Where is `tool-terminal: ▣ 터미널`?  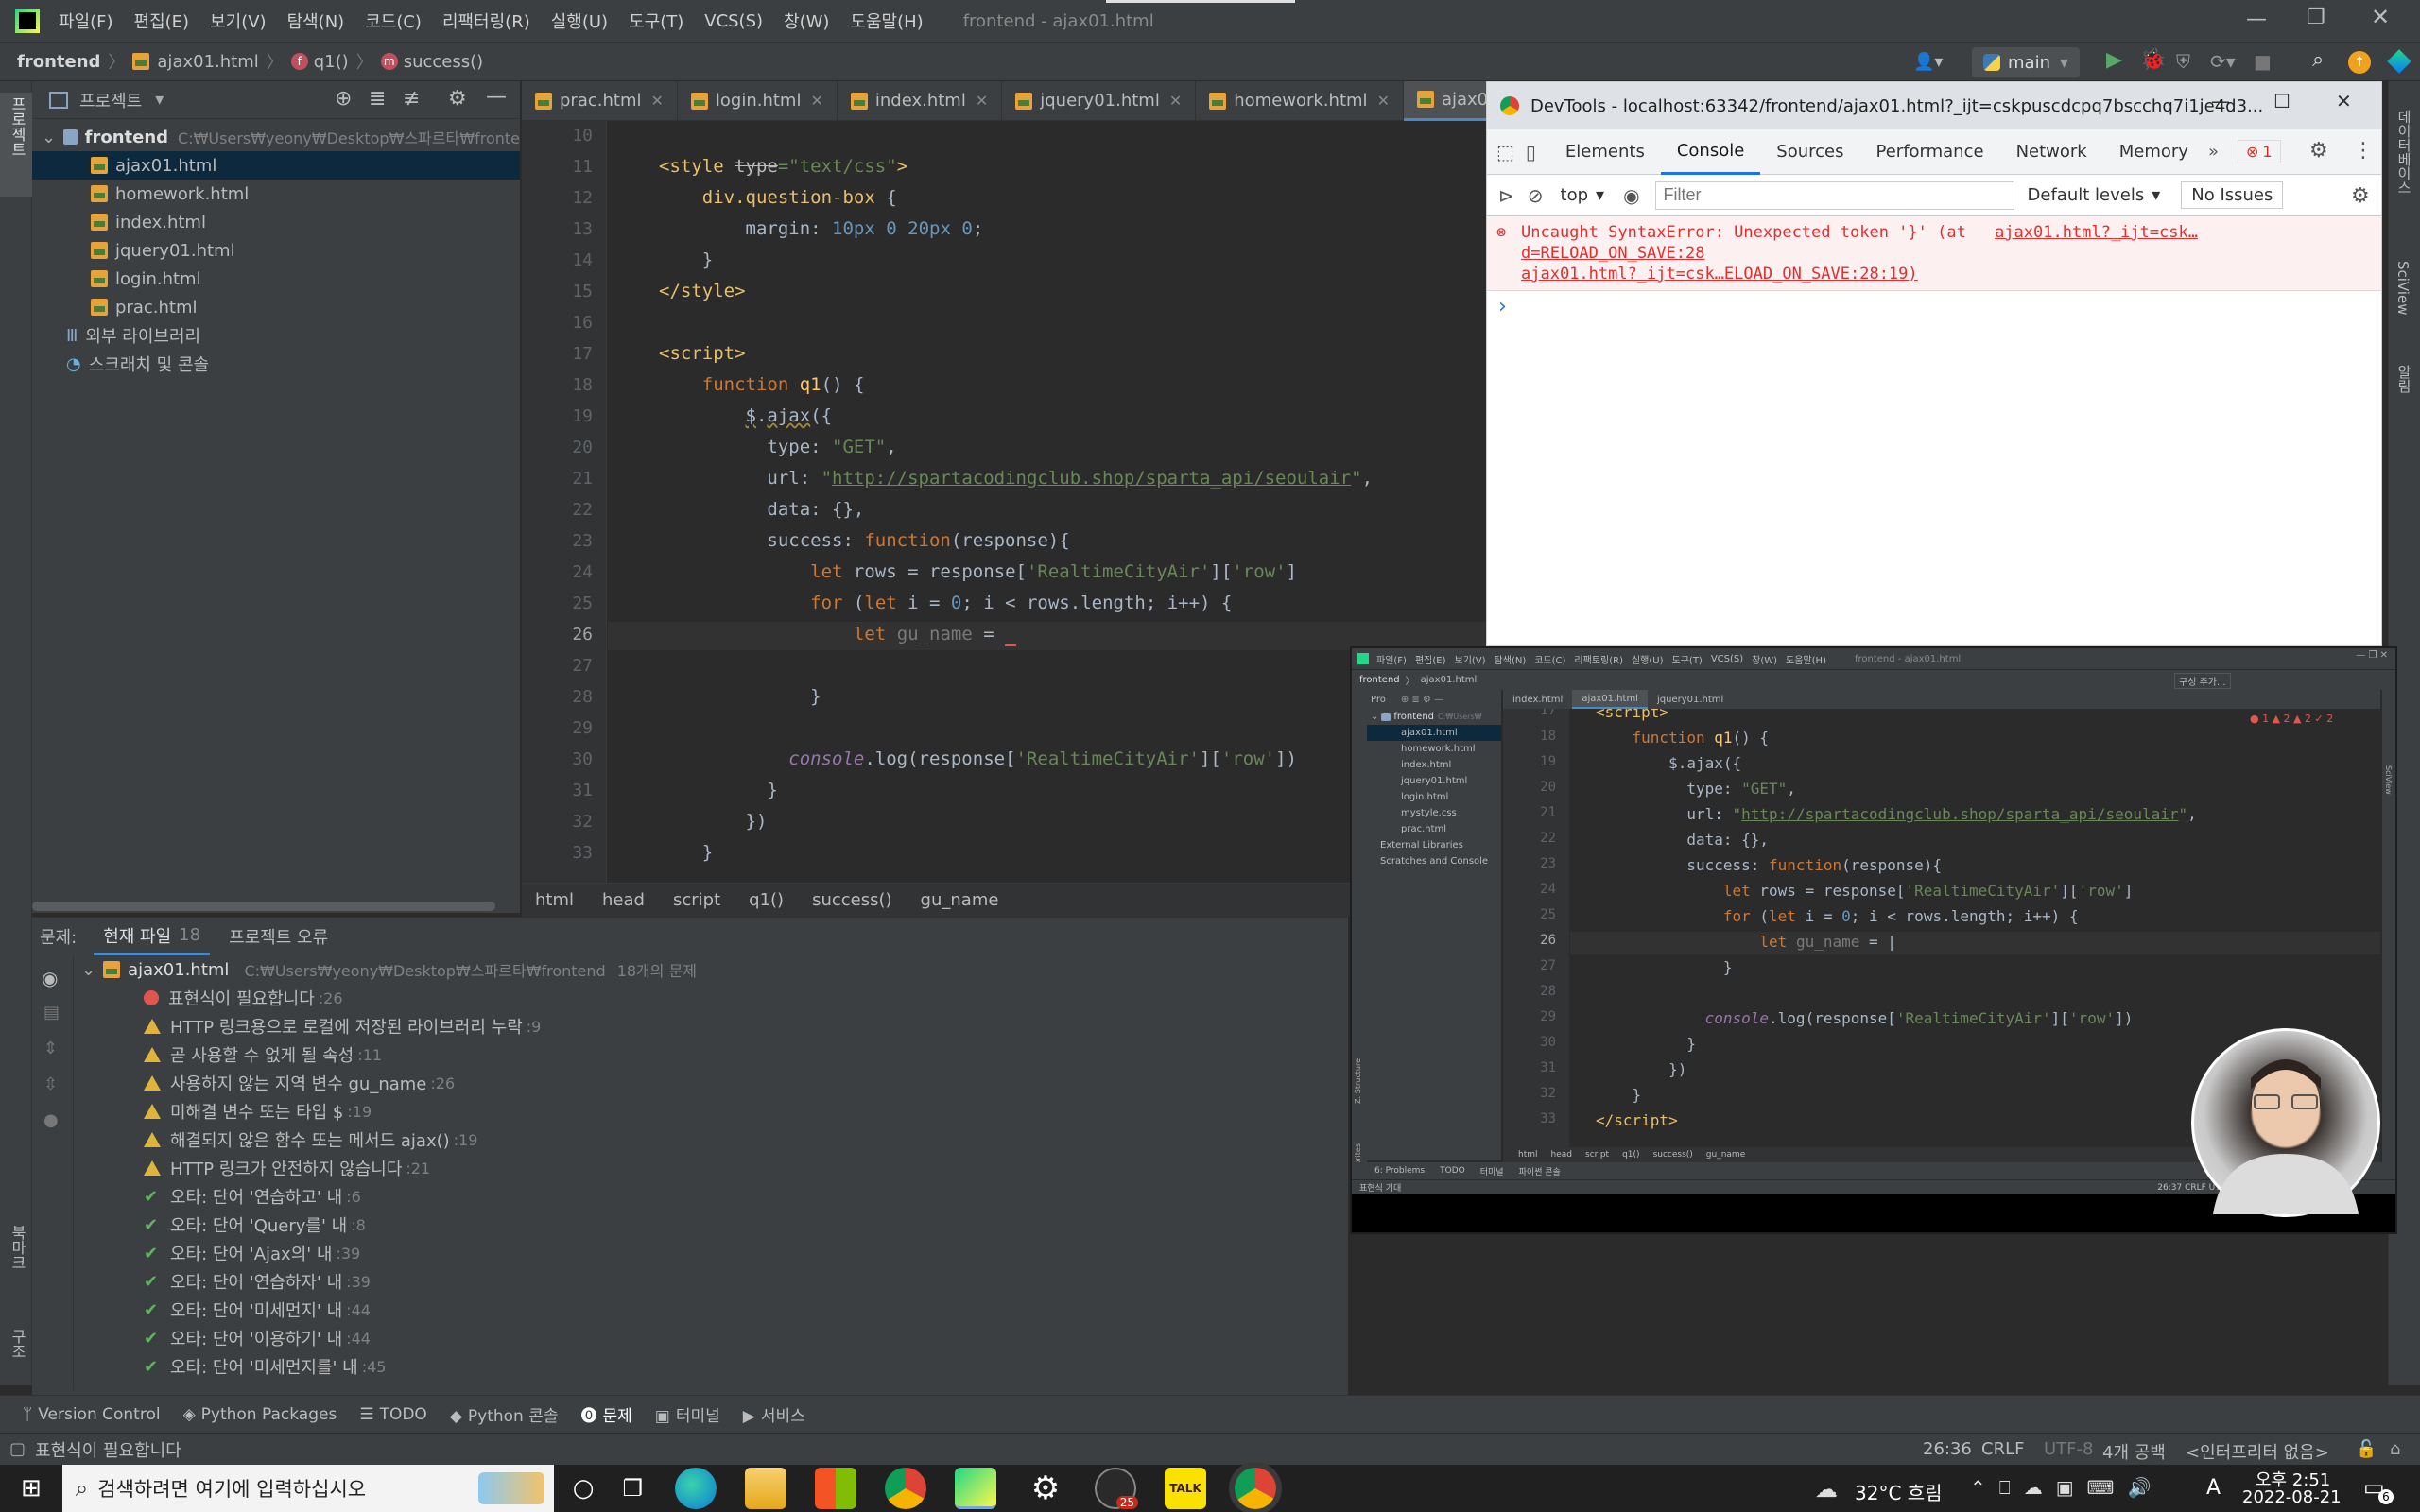
tool-terminal: ▣ 터미널 is located at coordinates (687, 1414).